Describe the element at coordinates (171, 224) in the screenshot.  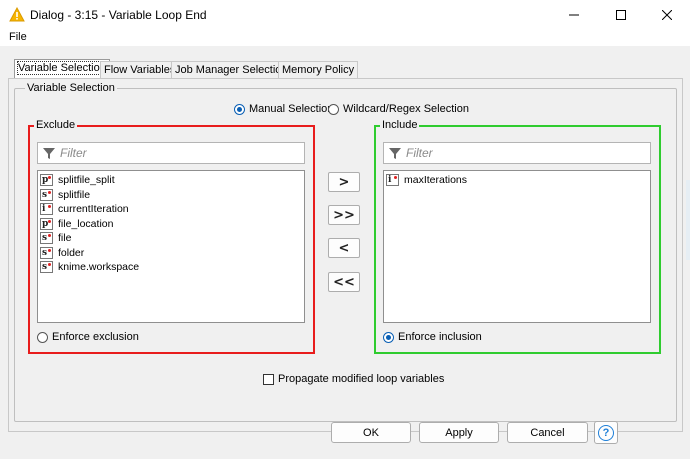
I see `list-item: p file_location` at that location.